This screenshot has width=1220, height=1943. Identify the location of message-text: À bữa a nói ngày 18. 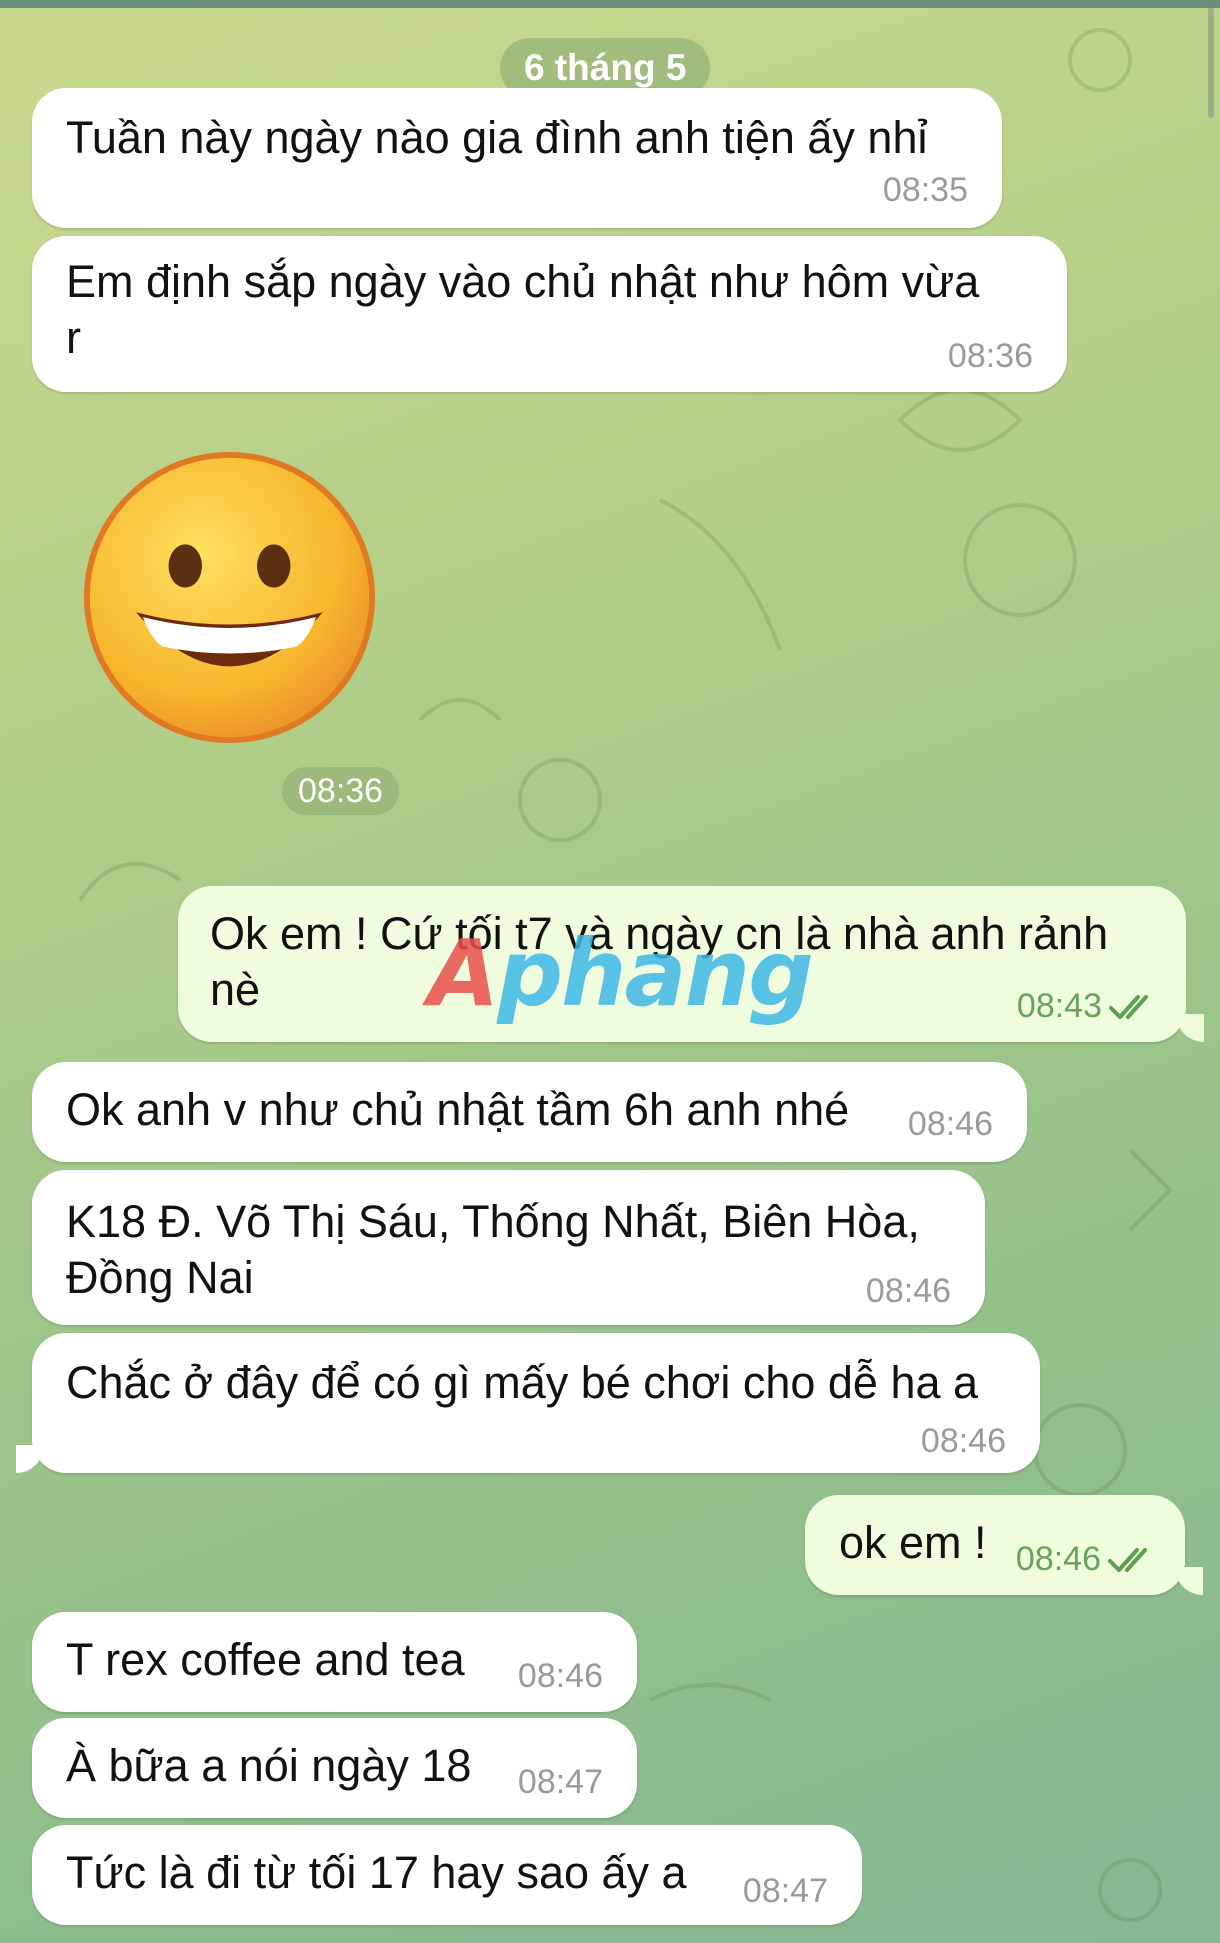
(269, 1765).